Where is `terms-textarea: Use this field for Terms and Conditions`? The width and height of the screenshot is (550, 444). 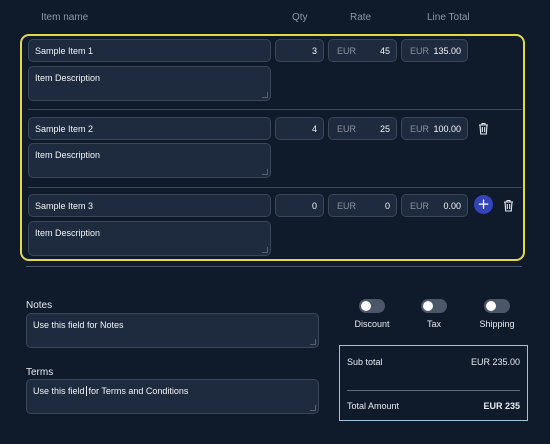 terms-textarea: Use this field for Terms and Conditions is located at coordinates (172, 396).